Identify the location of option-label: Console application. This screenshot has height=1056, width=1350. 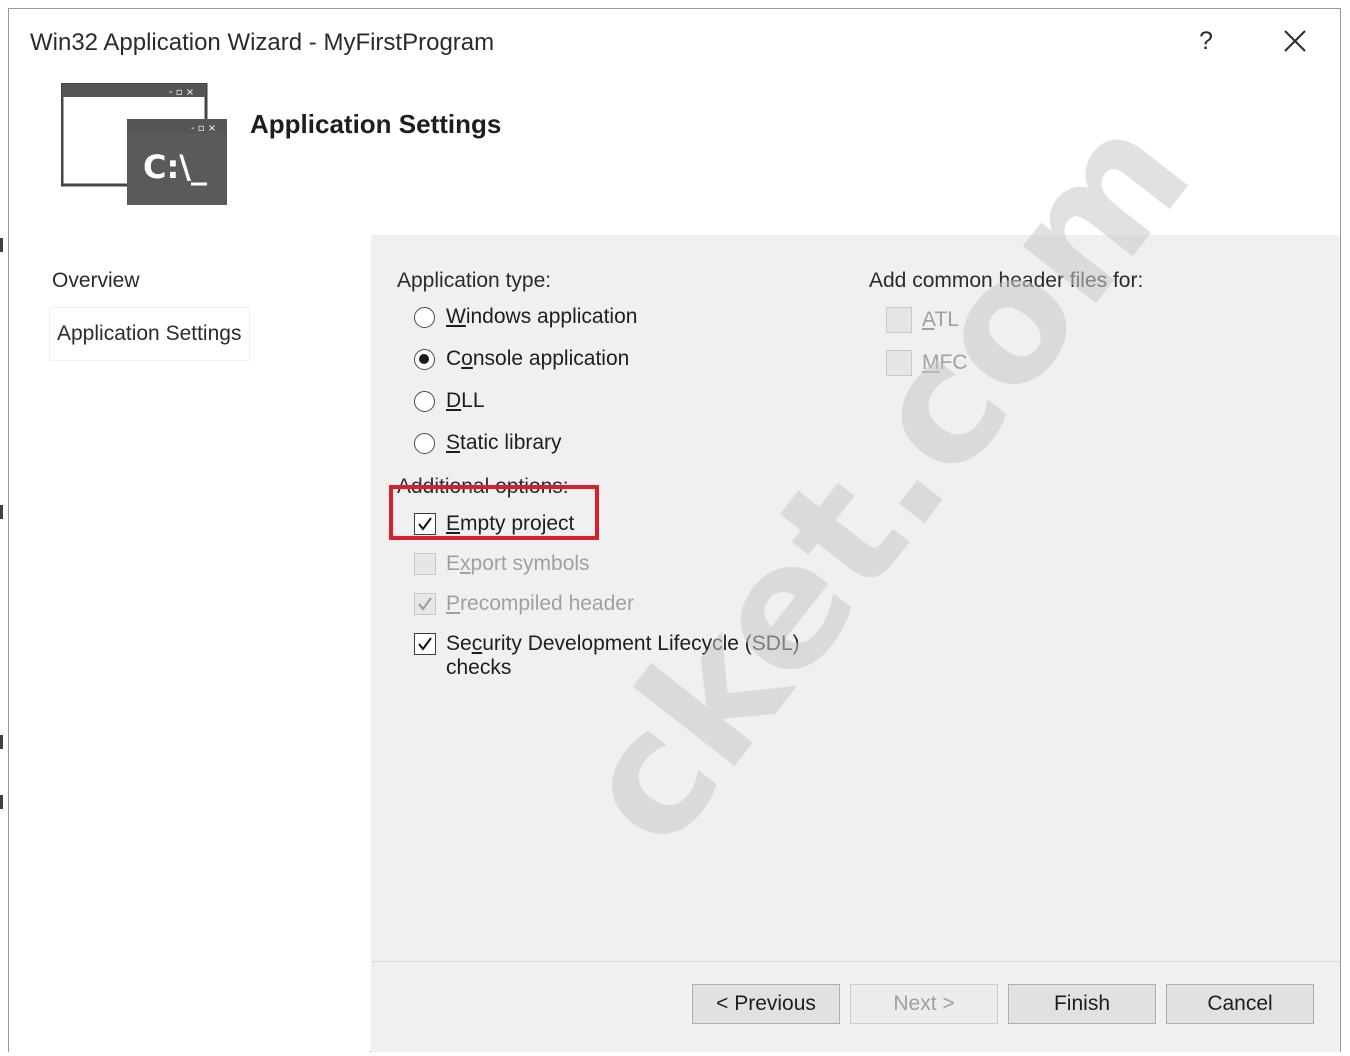
(538, 358).